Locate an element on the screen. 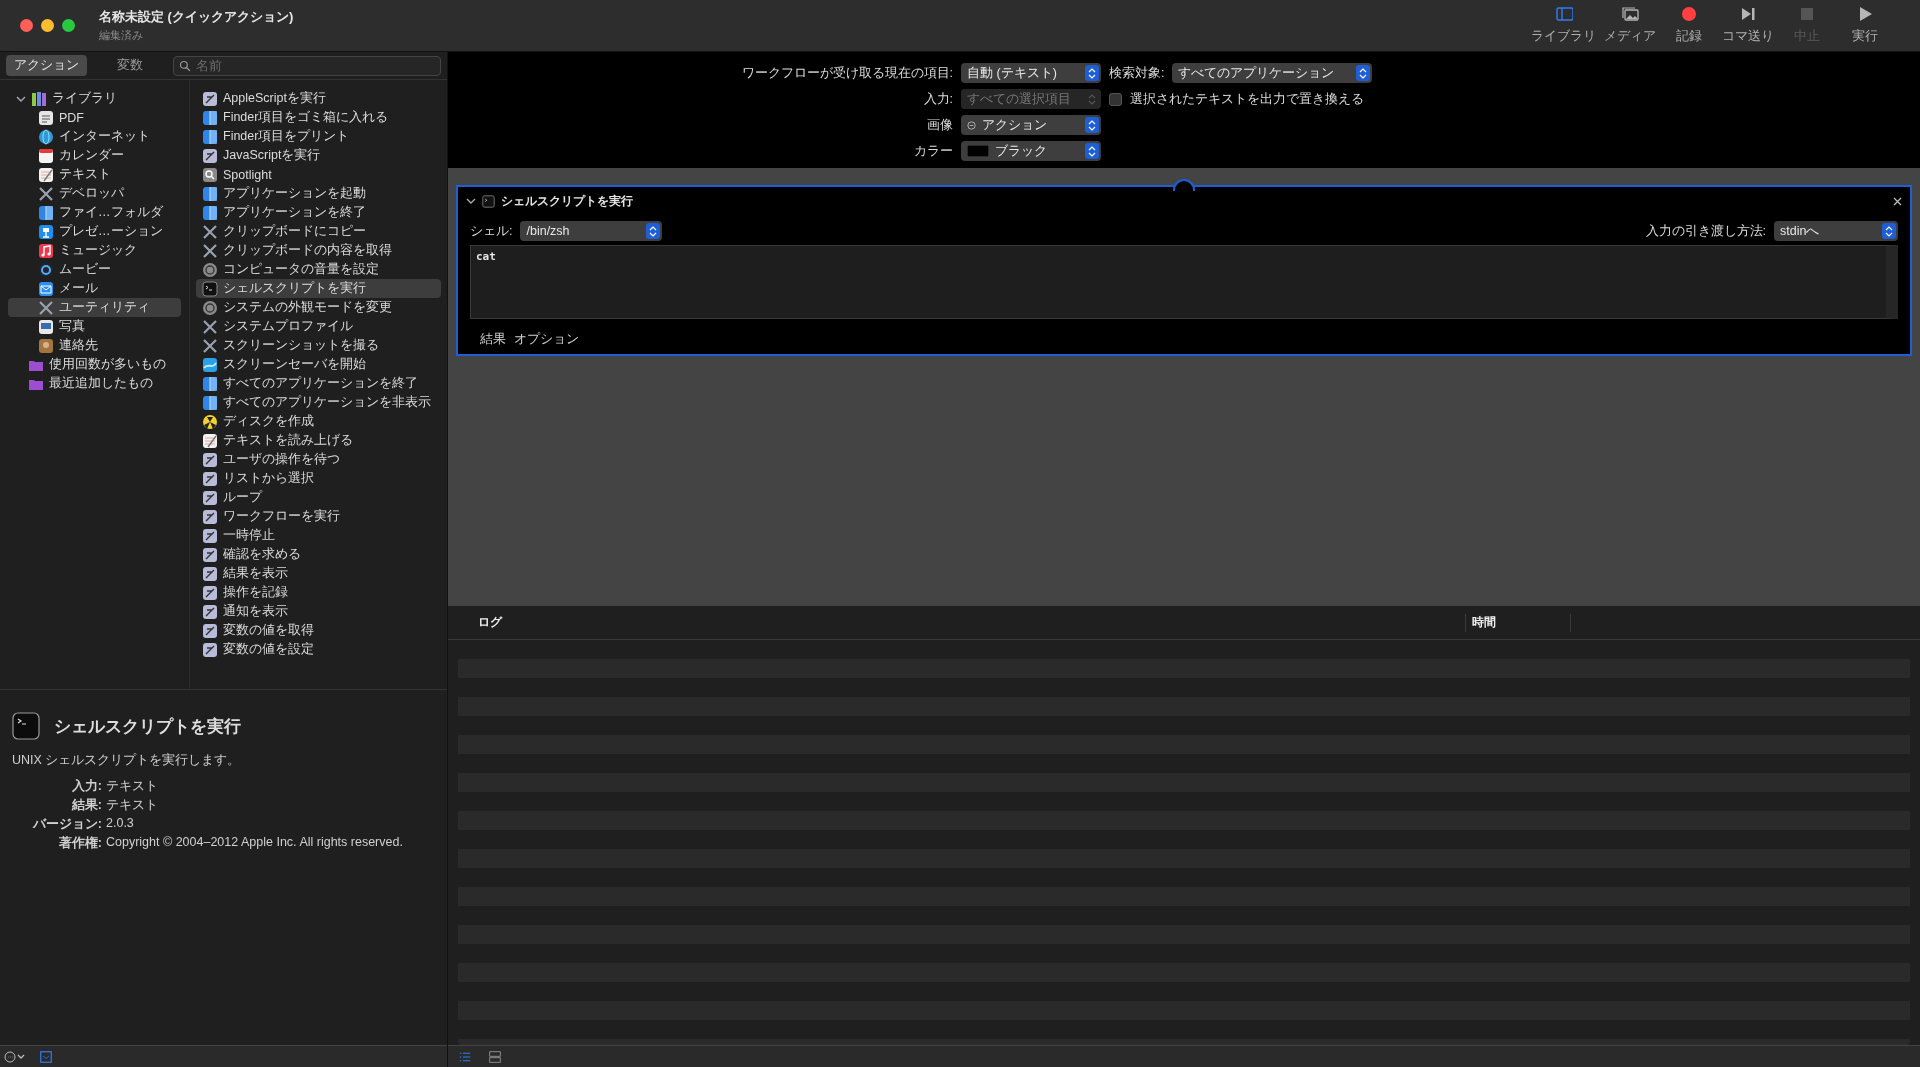  application-popup: すべてのアプリケーション is located at coordinates (1272, 73).